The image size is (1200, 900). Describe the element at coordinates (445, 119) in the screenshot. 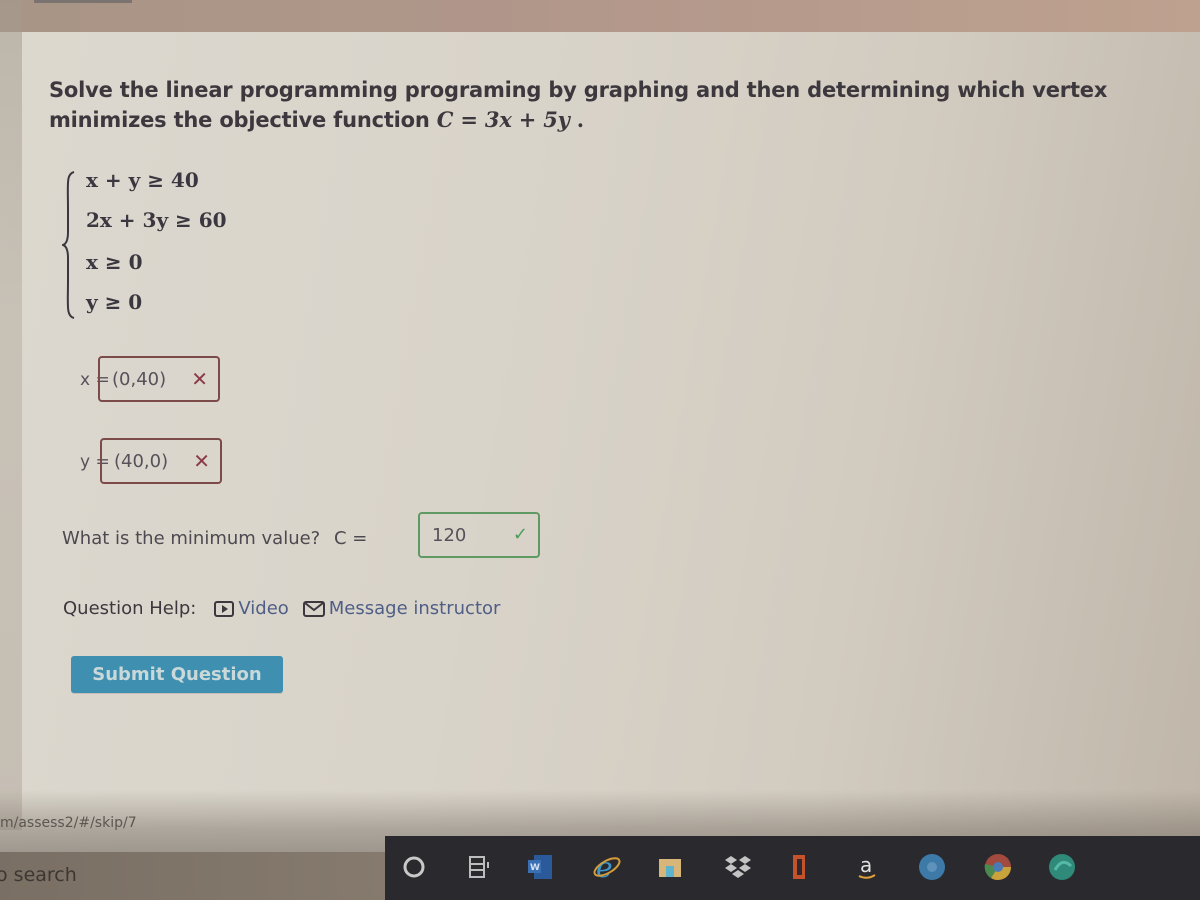

I see `objective-variable: C` at that location.